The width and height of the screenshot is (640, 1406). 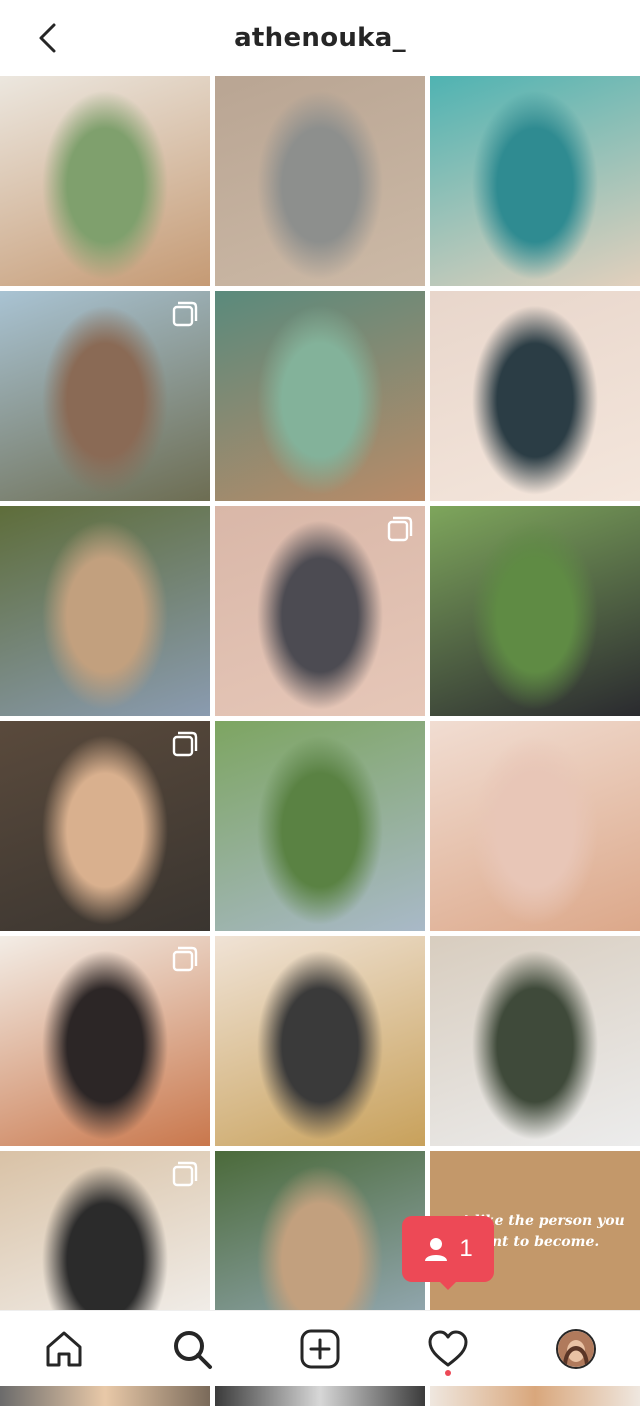 I want to click on heart-icon, so click(x=448, y=1348).